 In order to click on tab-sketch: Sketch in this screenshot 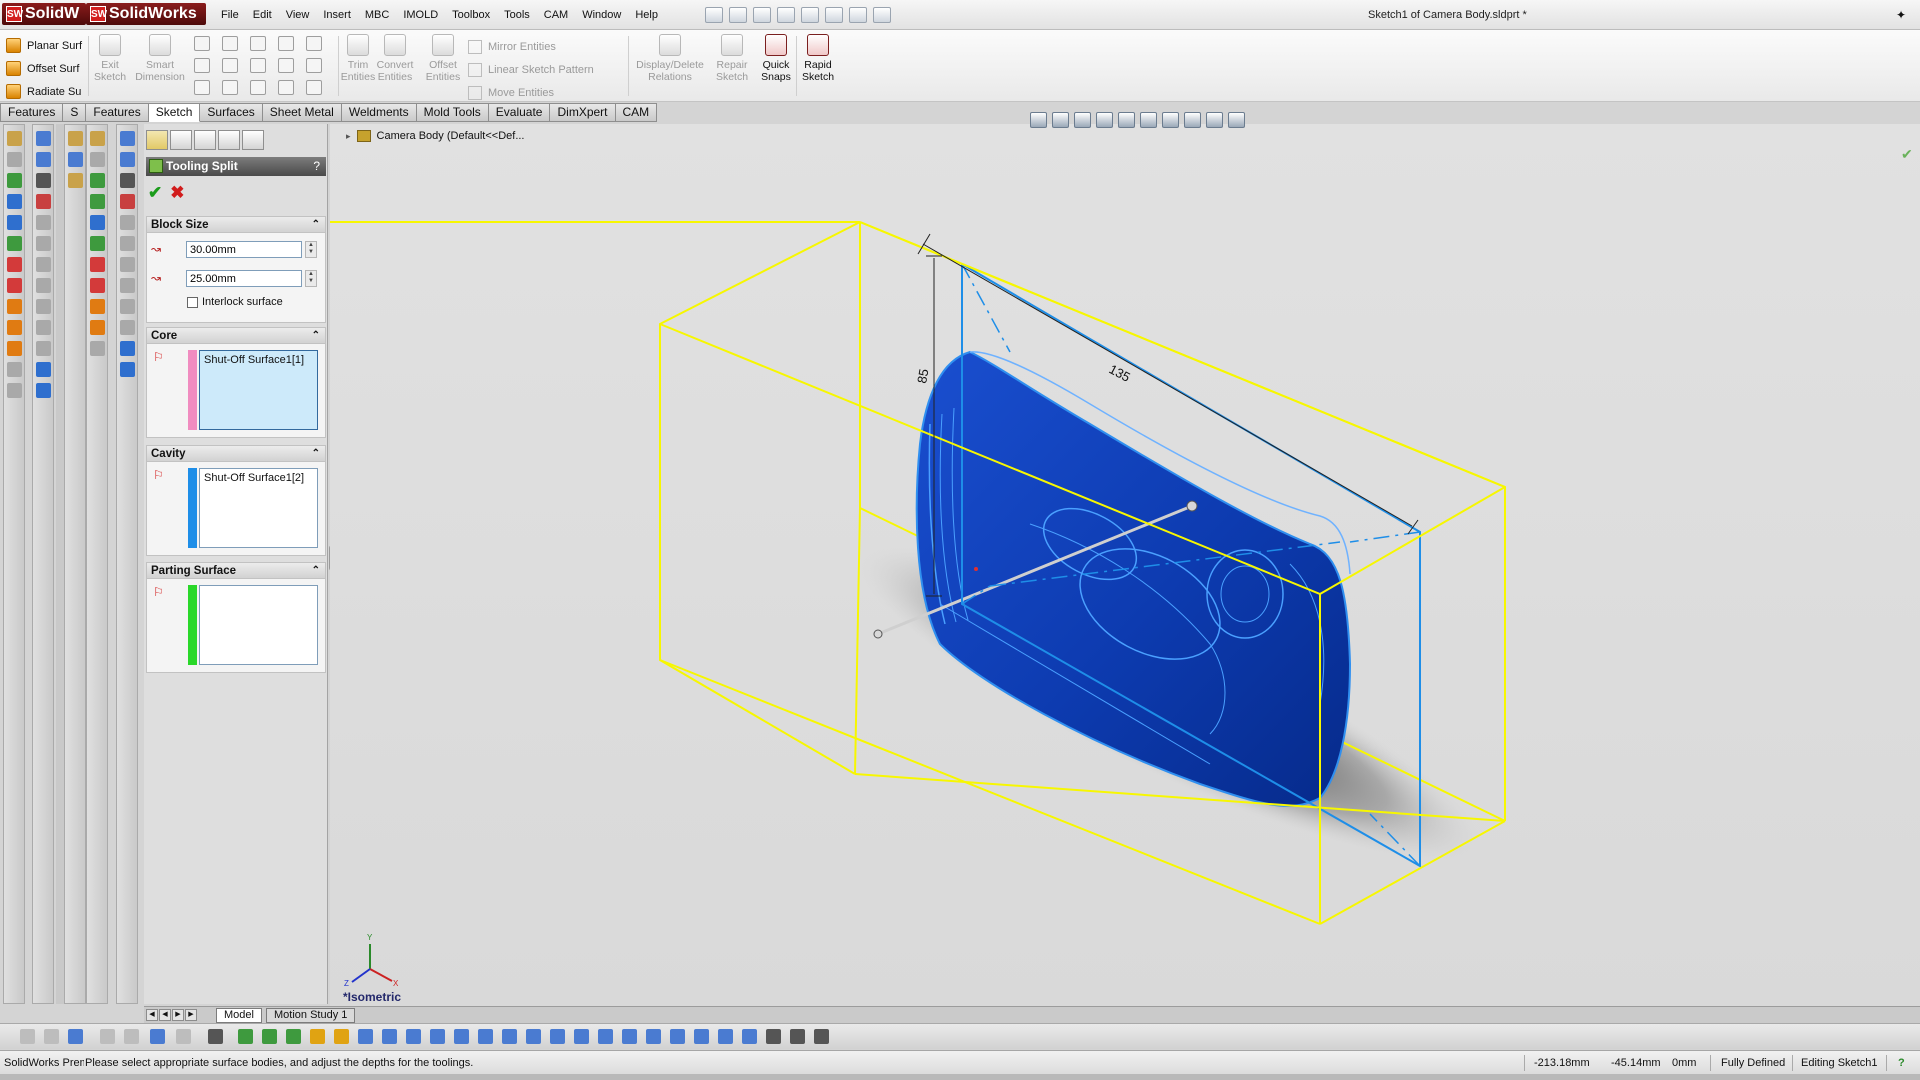, I will do `click(174, 112)`.